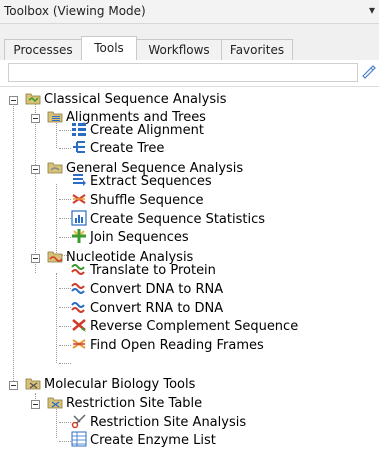  I want to click on search-icon, so click(368, 72).